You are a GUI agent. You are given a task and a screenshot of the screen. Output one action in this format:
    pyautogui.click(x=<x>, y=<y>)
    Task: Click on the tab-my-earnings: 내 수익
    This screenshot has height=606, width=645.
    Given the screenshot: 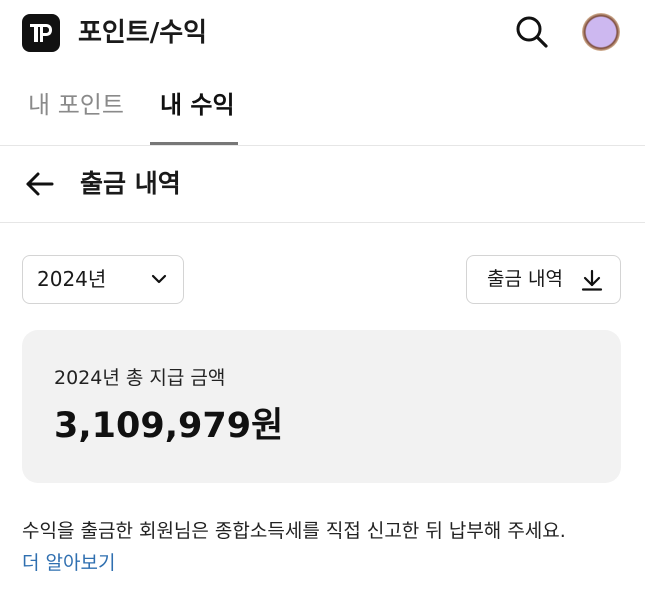 What is the action you would take?
    pyautogui.click(x=197, y=105)
    